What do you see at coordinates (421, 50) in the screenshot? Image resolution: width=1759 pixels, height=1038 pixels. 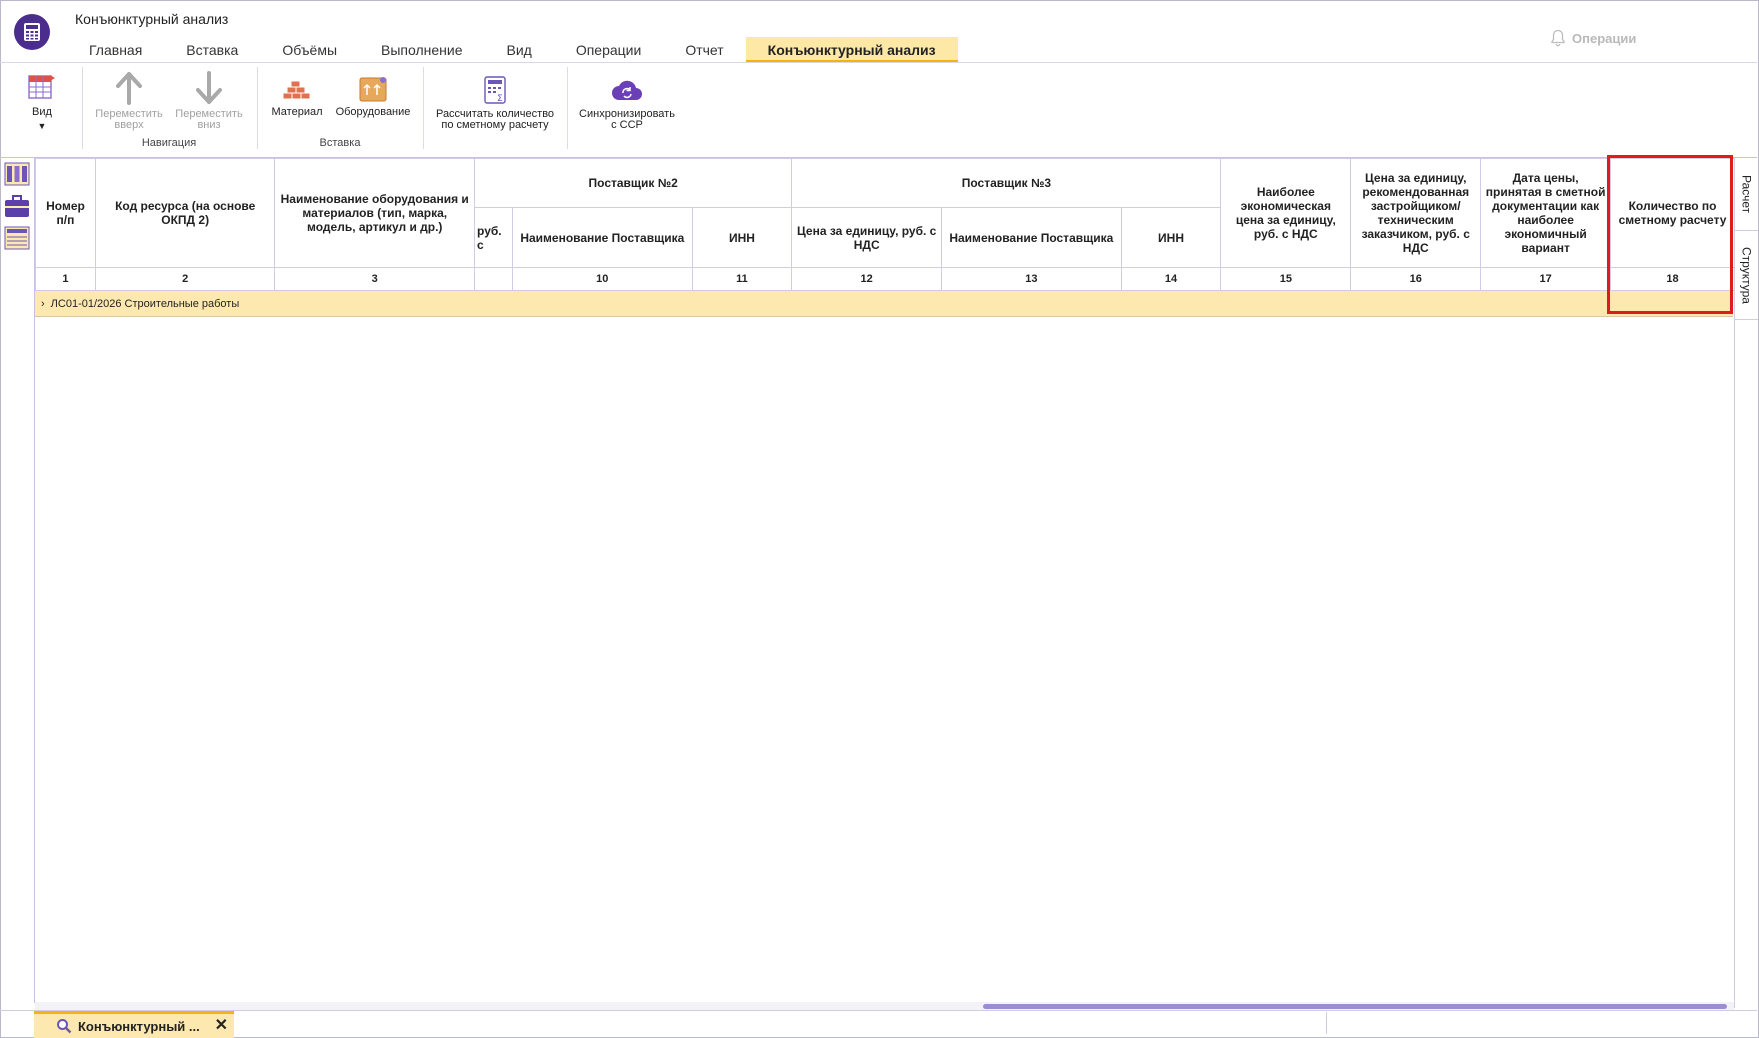 I see `tab-execution: Выполнение` at bounding box center [421, 50].